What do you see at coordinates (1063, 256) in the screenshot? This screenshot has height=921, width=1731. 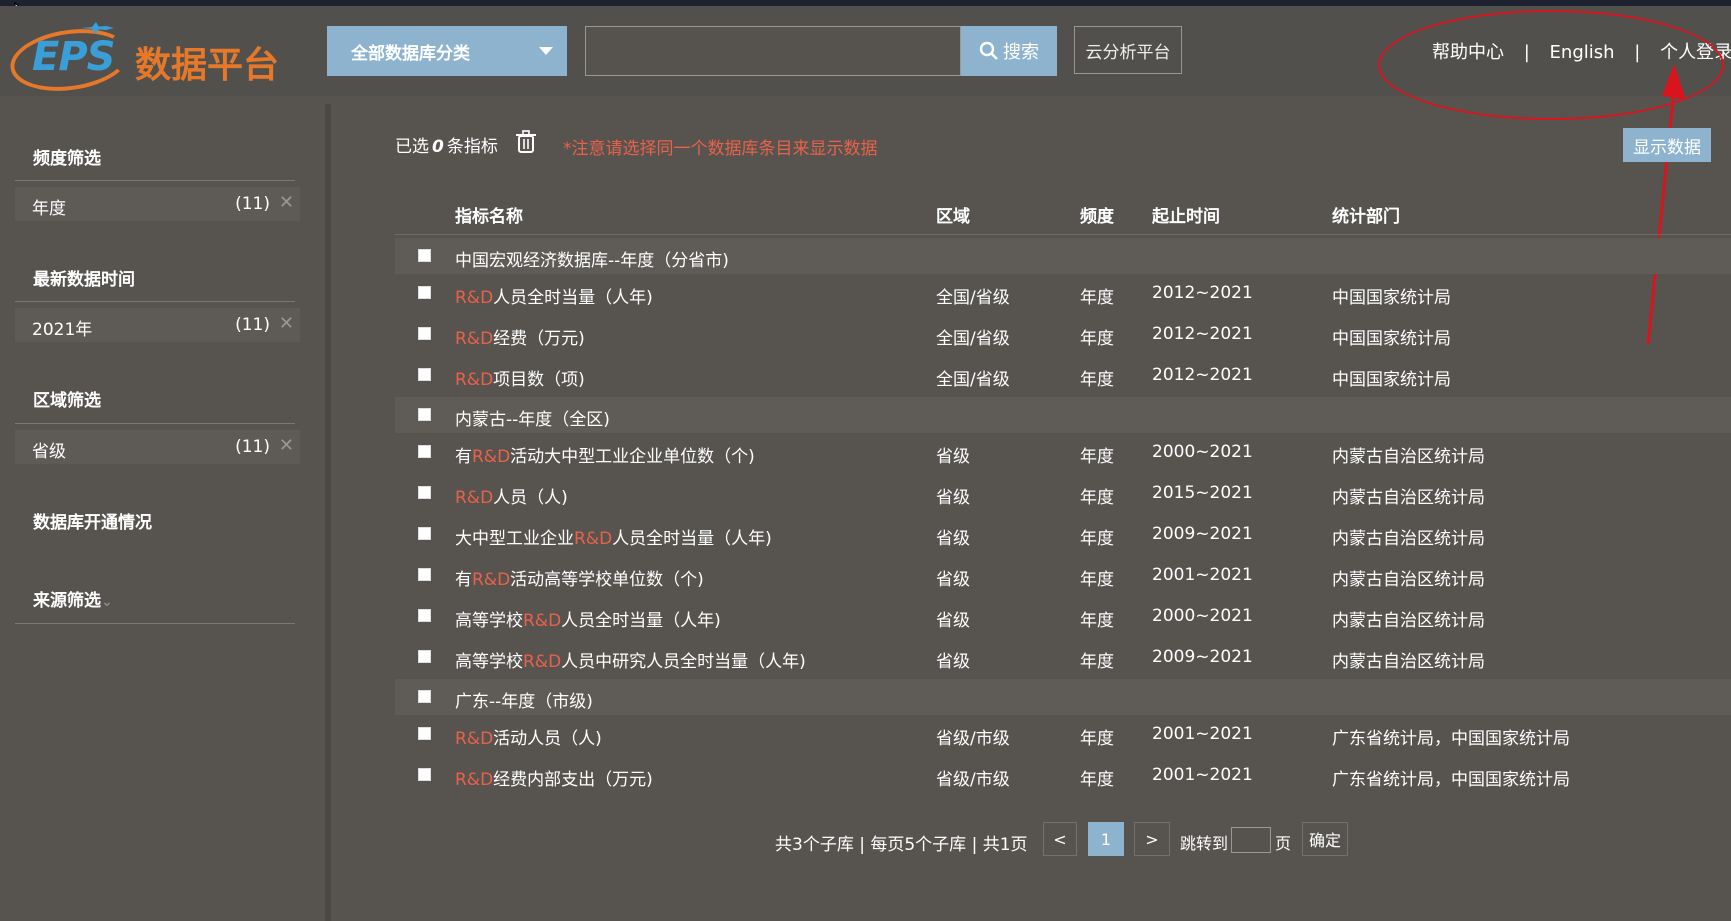 I see `database-group-row: 中国宏观经济数据库--年度（分省市)` at bounding box center [1063, 256].